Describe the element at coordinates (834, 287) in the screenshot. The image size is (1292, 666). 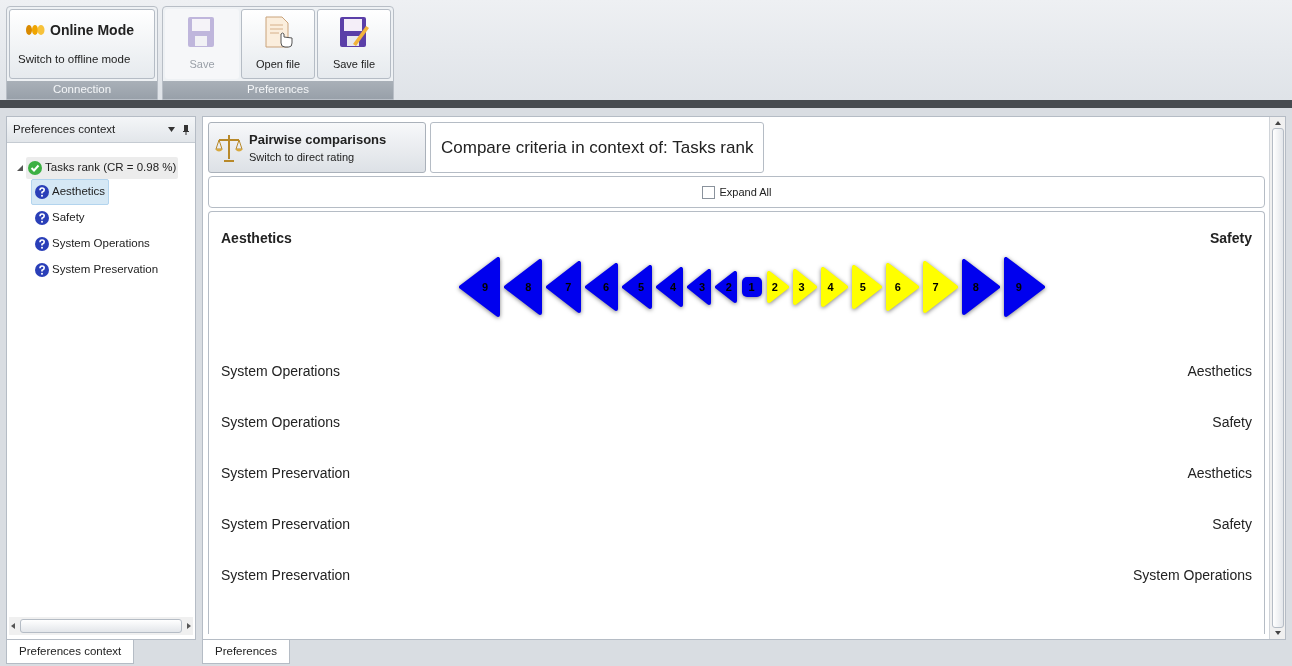
I see `rating-arrow: 4` at that location.